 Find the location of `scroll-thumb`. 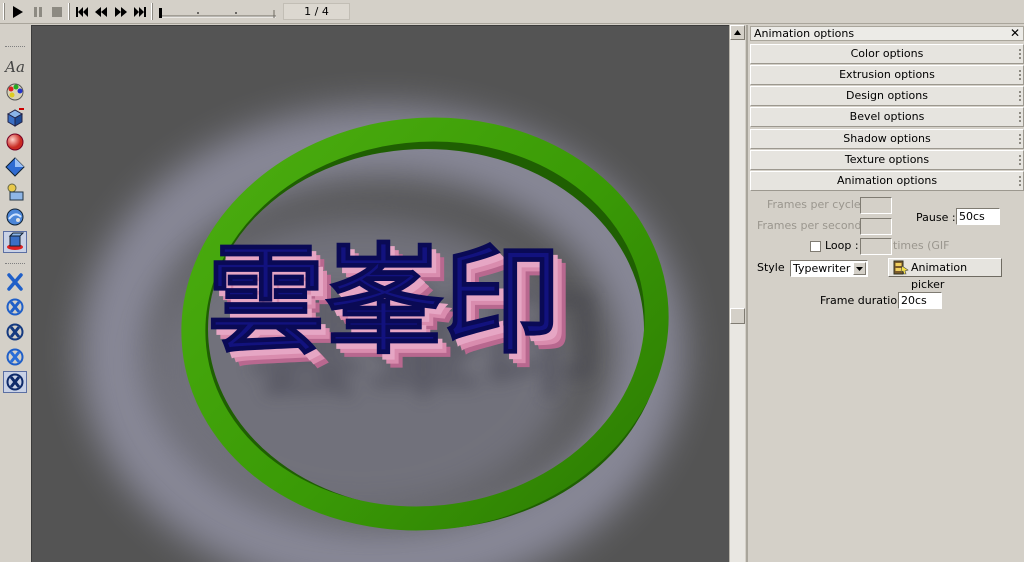

scroll-thumb is located at coordinates (737, 316).